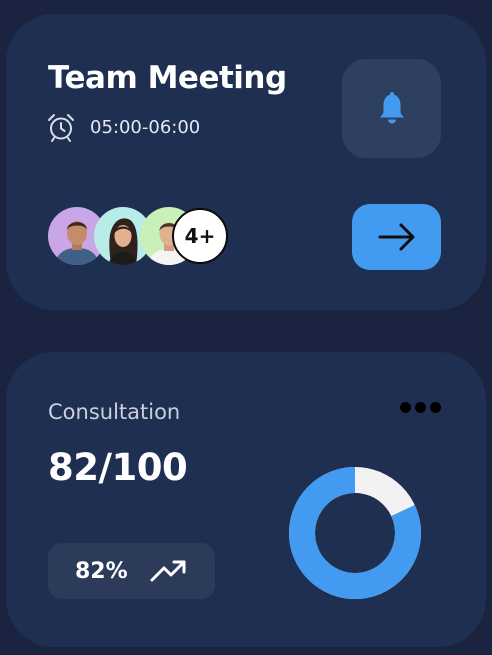 This screenshot has height=655, width=492. I want to click on more-dots-icon, so click(420, 407).